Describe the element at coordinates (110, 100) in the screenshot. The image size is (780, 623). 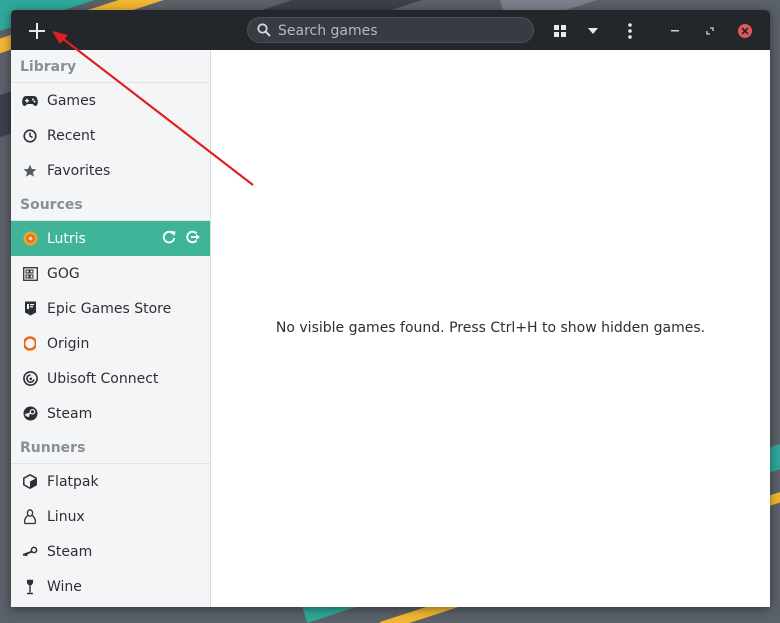
I see `sidebar-item-games: Games` at that location.